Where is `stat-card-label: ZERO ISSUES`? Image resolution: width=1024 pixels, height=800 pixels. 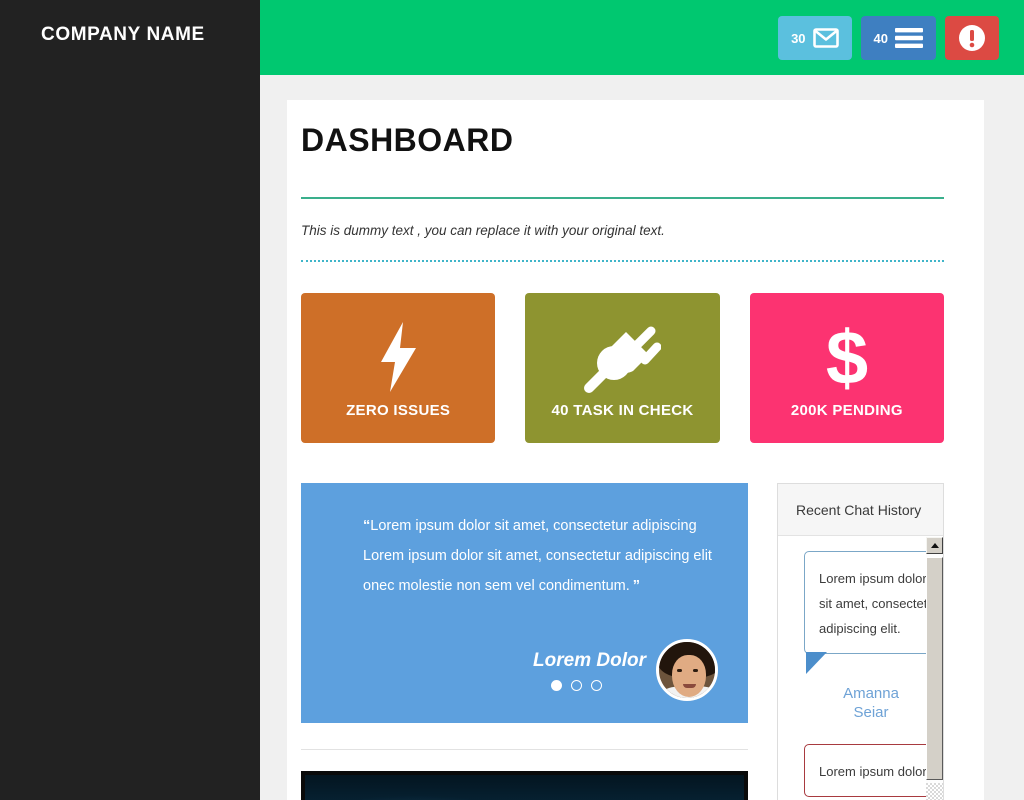
stat-card-label: ZERO ISSUES is located at coordinates (398, 410).